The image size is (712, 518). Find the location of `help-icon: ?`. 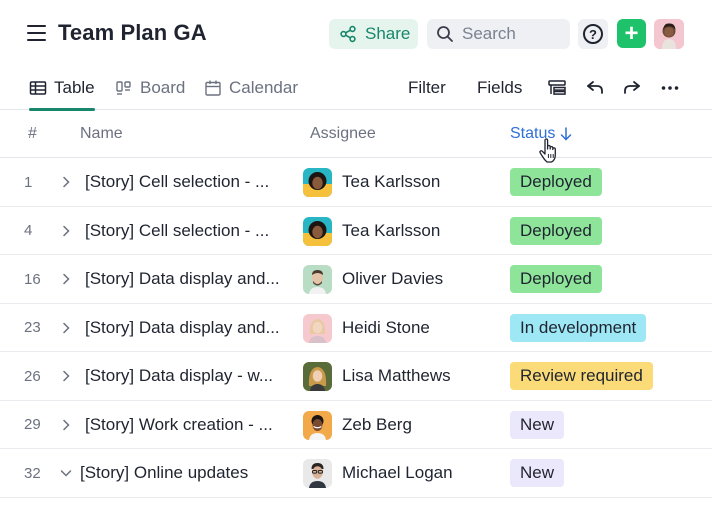

help-icon: ? is located at coordinates (593, 34).